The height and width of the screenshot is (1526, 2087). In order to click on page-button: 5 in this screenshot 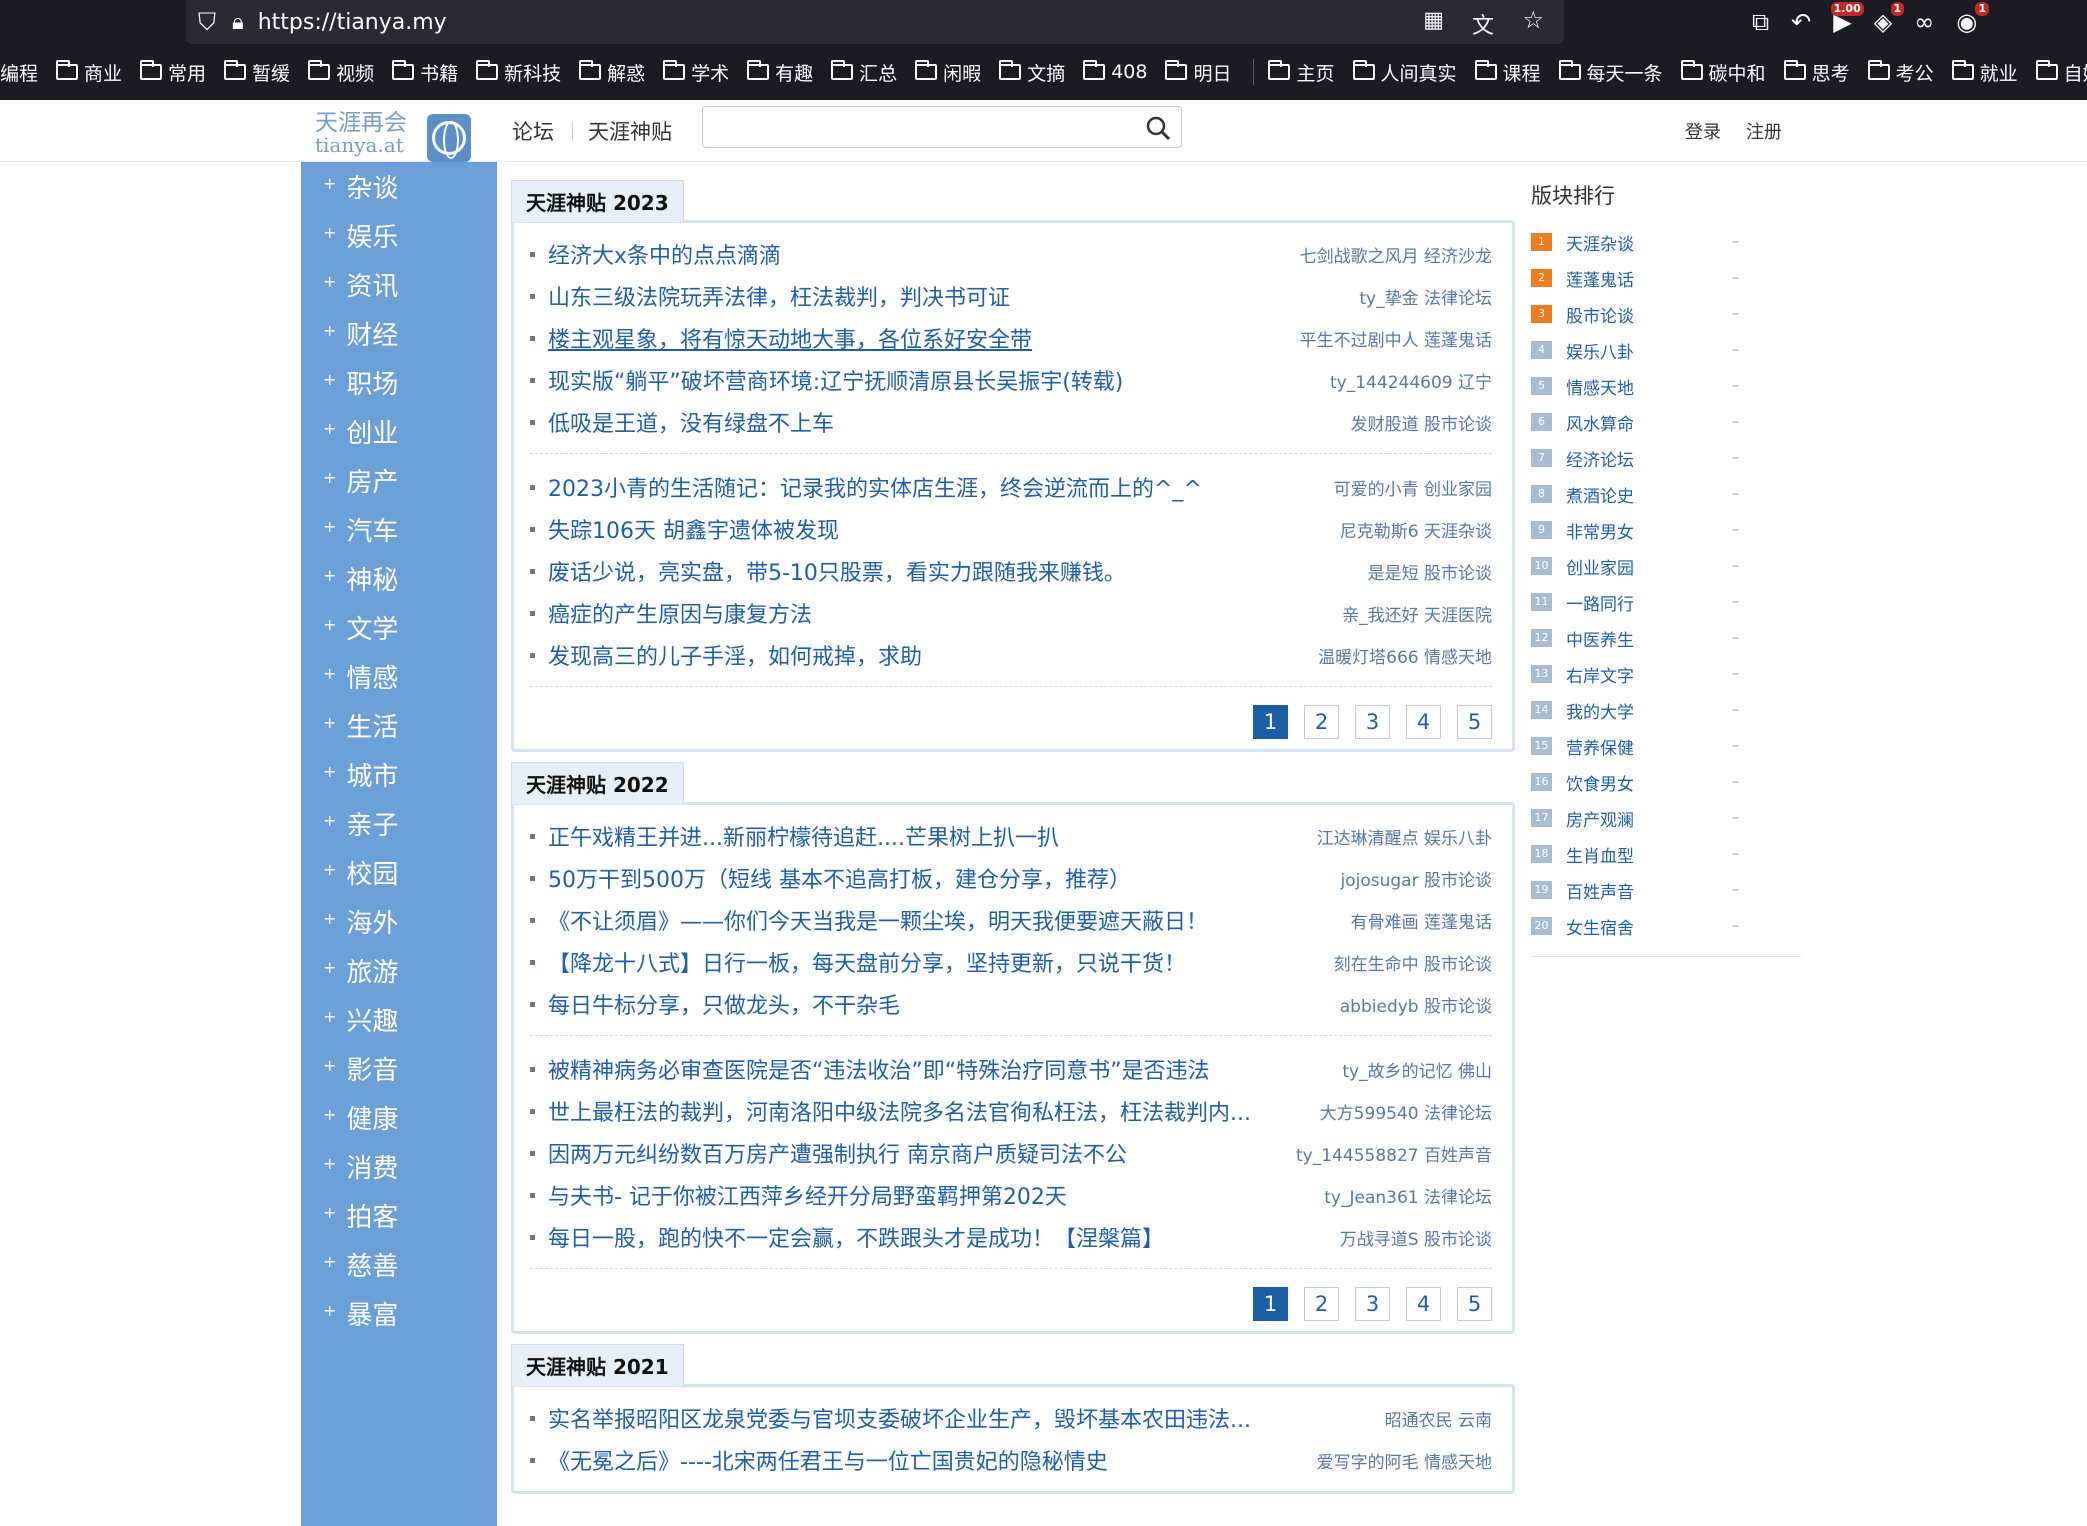, I will do `click(1474, 1304)`.